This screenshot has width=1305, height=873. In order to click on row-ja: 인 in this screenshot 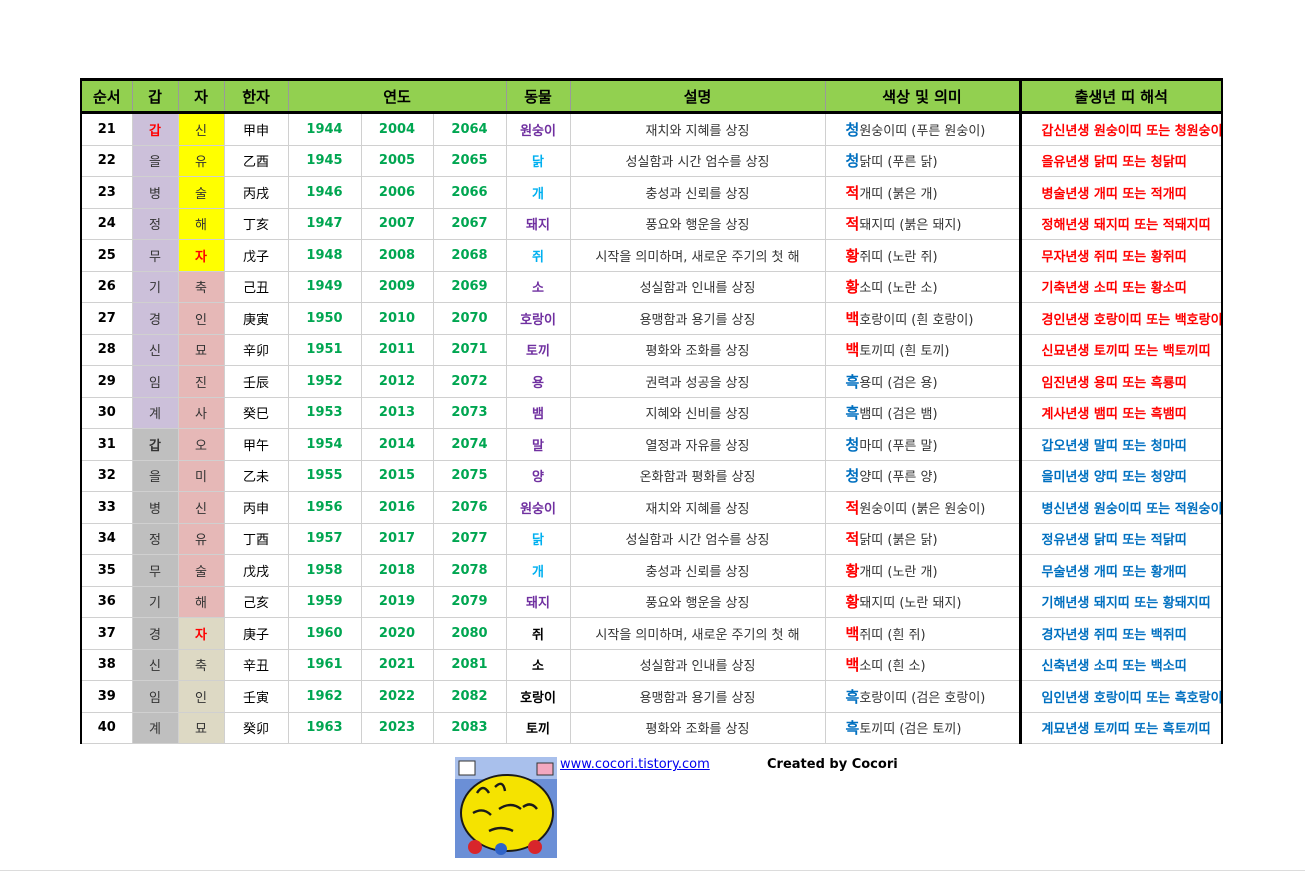, I will do `click(201, 696)`.